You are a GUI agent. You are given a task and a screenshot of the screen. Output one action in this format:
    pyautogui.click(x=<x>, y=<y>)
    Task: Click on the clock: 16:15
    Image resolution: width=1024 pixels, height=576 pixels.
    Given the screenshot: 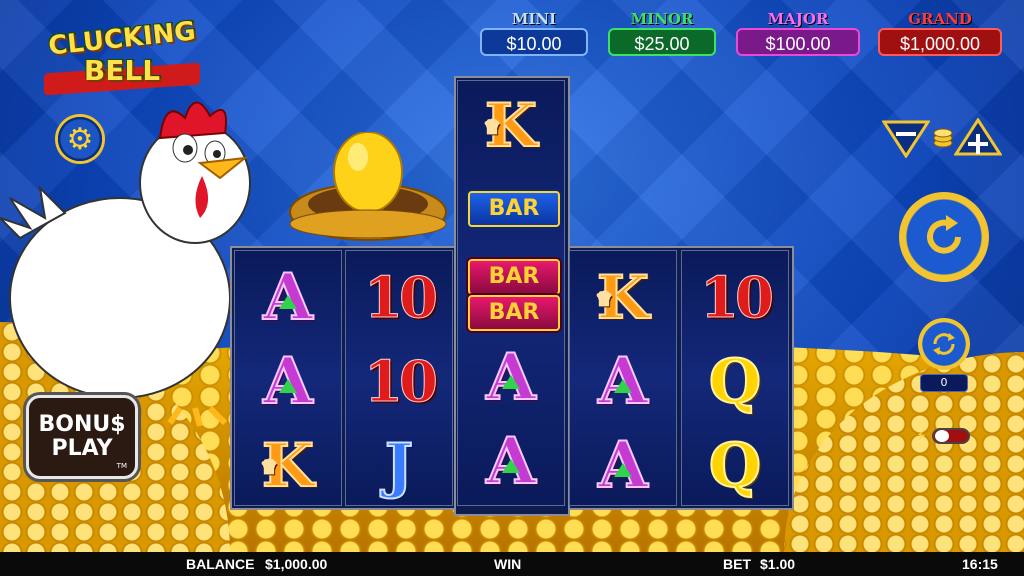 What is the action you would take?
    pyautogui.click(x=980, y=564)
    